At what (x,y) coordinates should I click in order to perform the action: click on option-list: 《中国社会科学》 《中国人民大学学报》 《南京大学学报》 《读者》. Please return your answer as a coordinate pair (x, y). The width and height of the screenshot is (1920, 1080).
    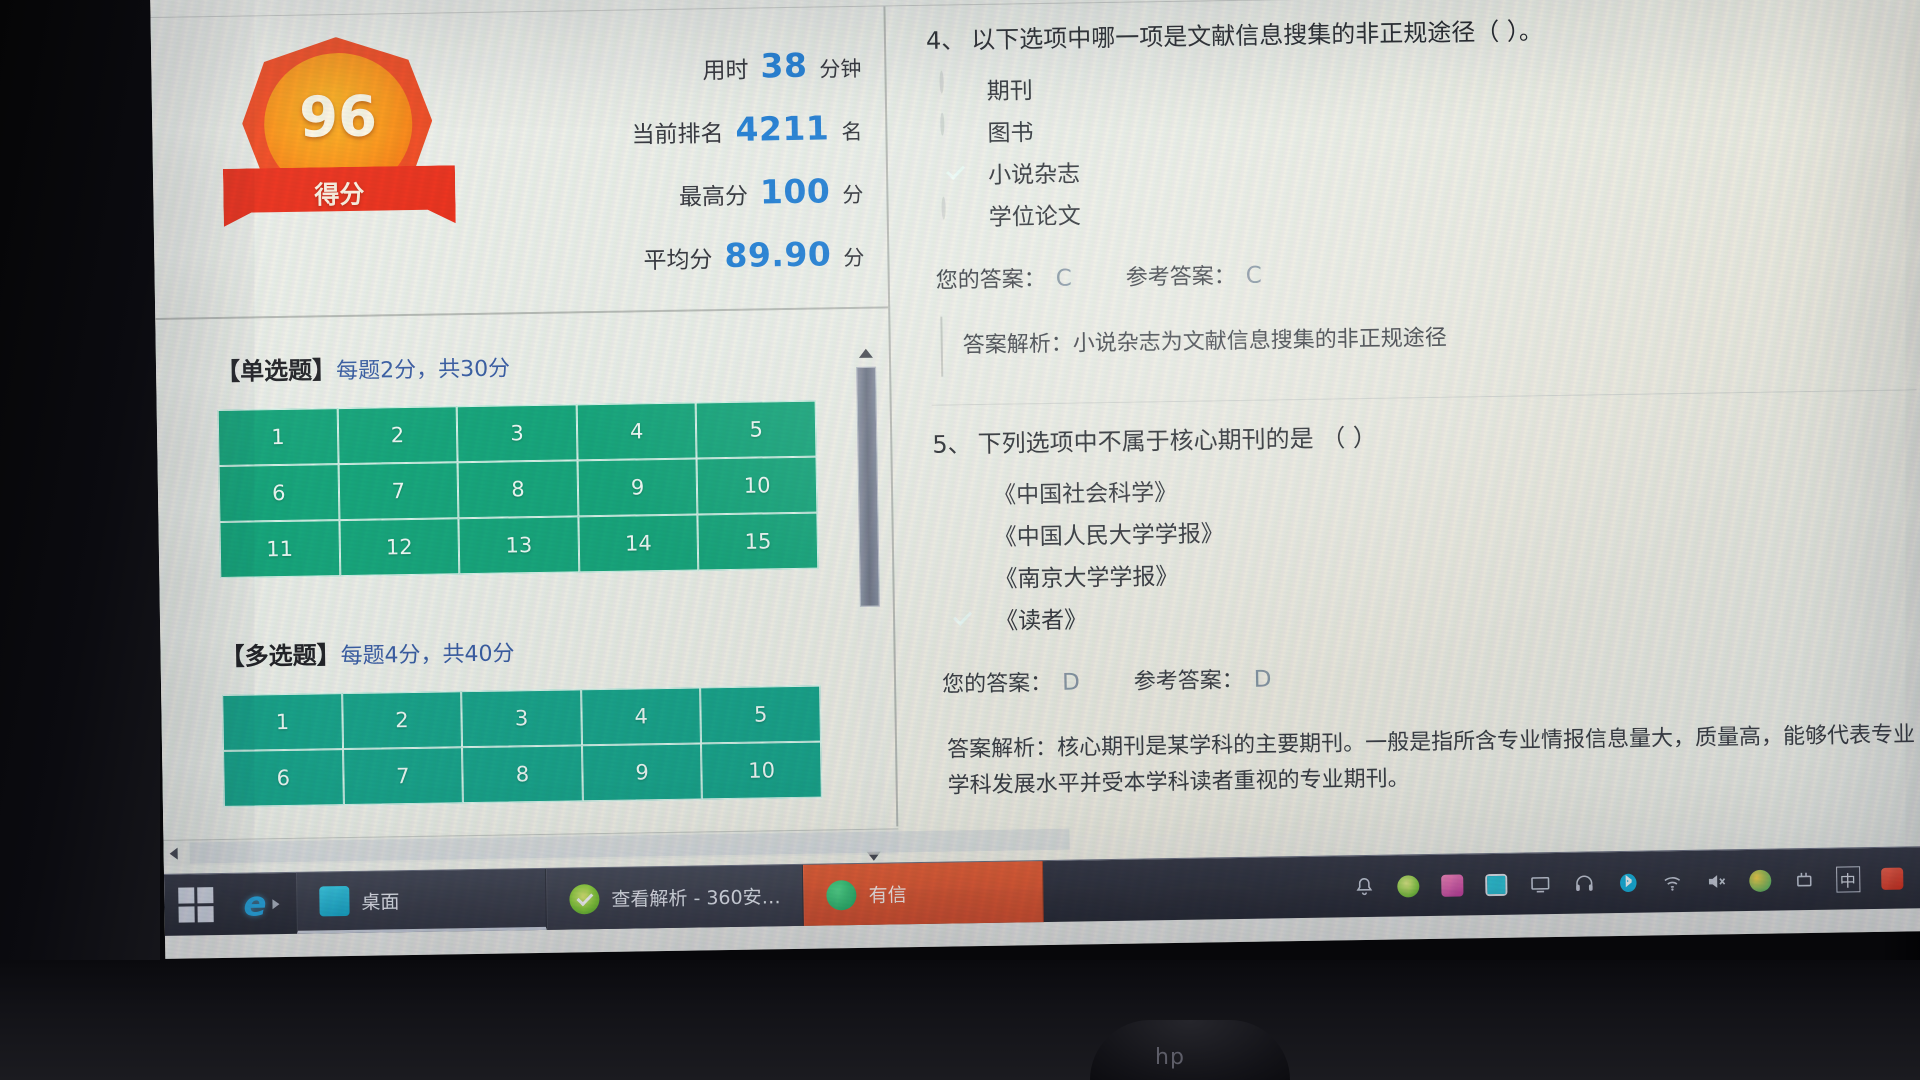
    Looking at the image, I should click on (1426, 548).